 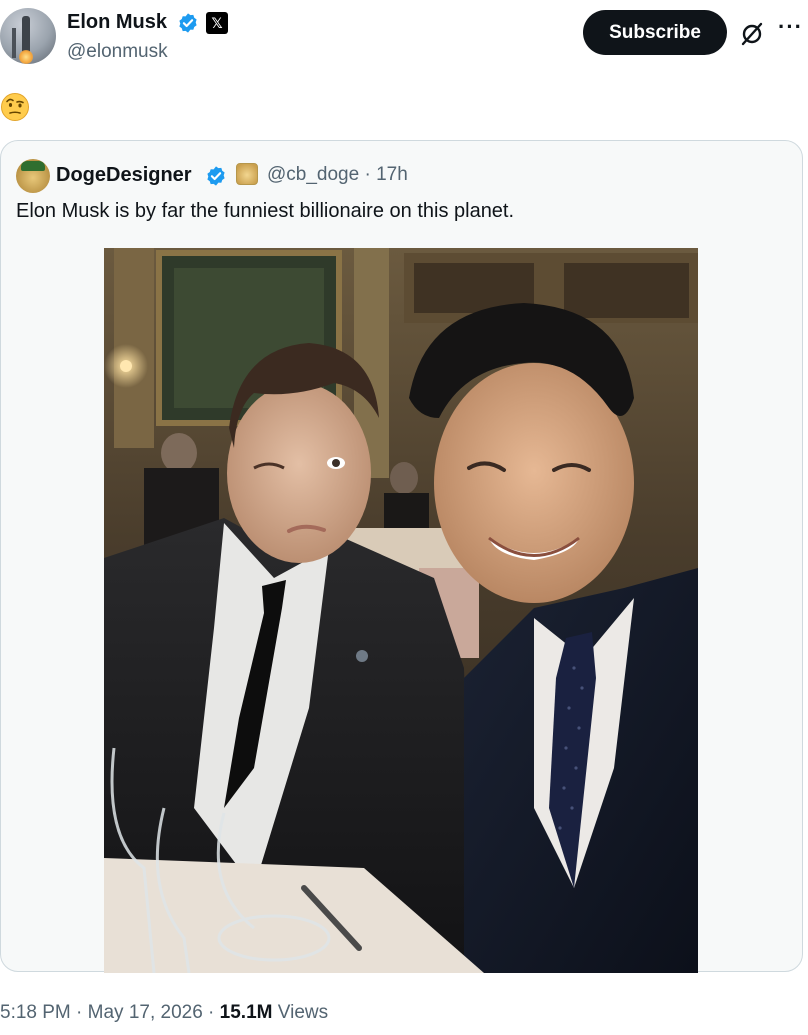 I want to click on post-timestamp: 5:18 PM · May 17, 2026 · 15.1M Views, so click(x=164, y=1013).